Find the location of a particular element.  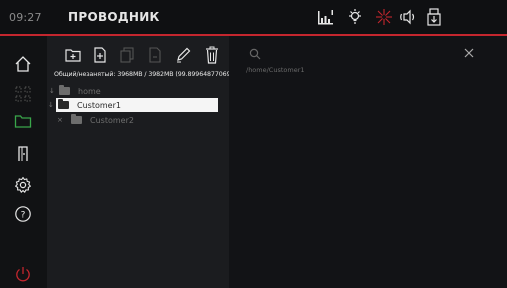

sidebar: ? is located at coordinates (23, 162).